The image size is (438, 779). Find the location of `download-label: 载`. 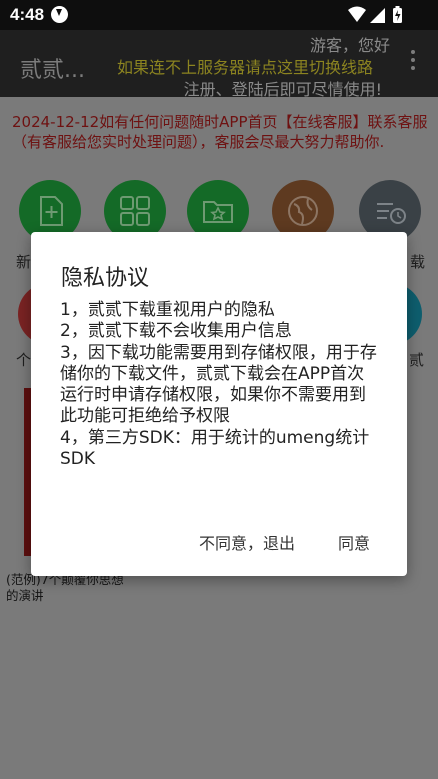

download-label: 载 is located at coordinates (418, 262).